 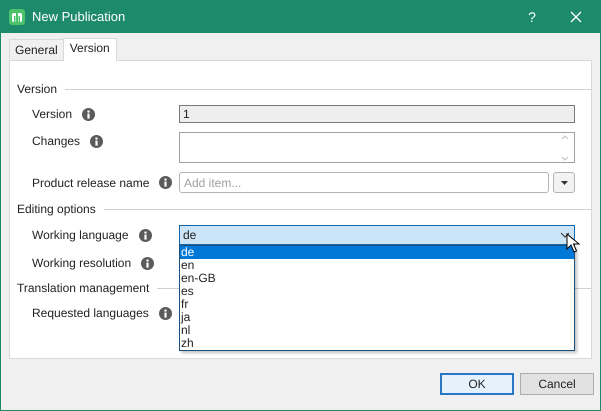 What do you see at coordinates (56, 141) in the screenshot?
I see `field-label: Changes` at bounding box center [56, 141].